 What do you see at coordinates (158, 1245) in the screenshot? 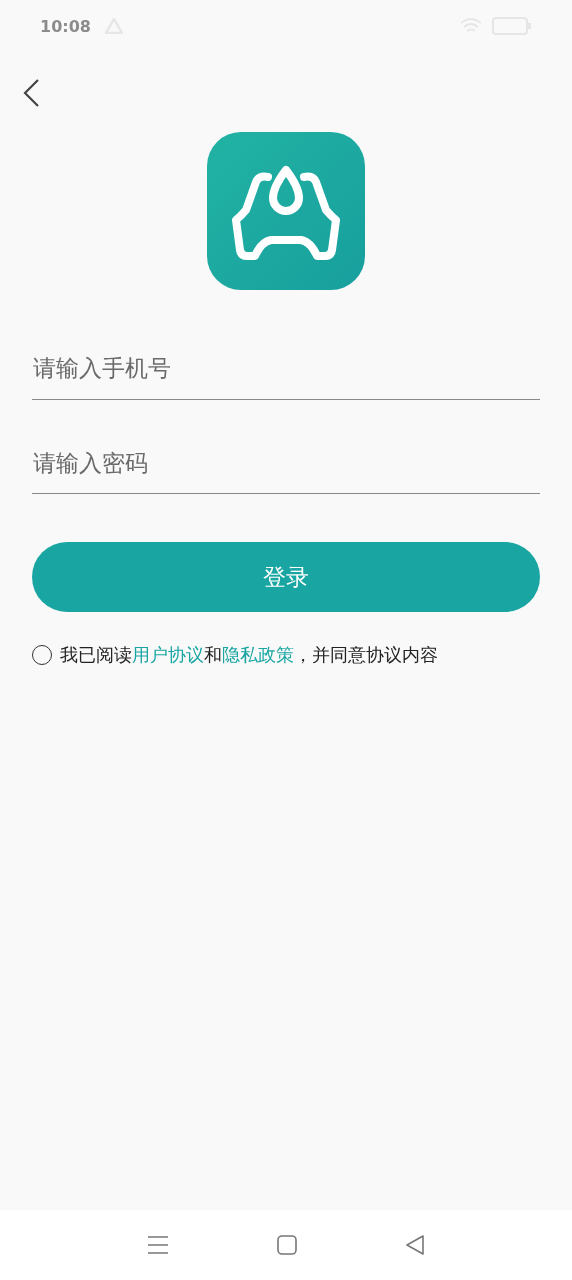
I see `menu-icon` at bounding box center [158, 1245].